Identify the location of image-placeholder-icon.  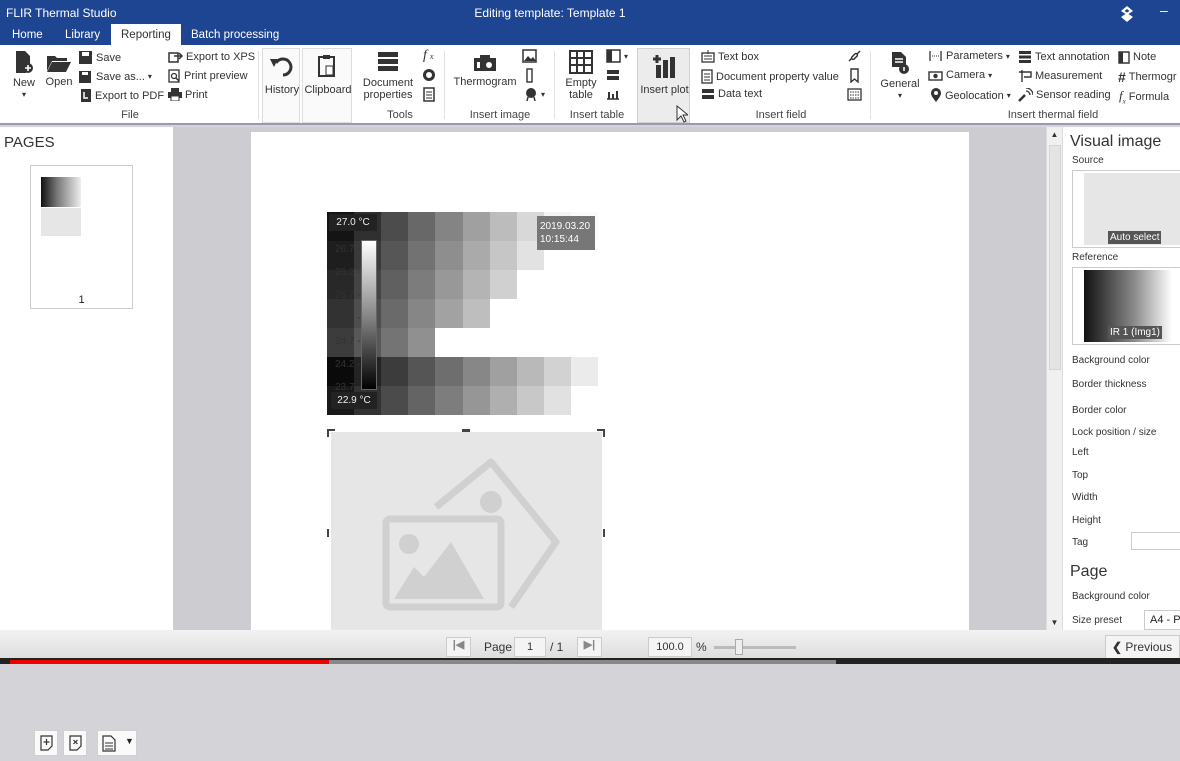
(471, 534).